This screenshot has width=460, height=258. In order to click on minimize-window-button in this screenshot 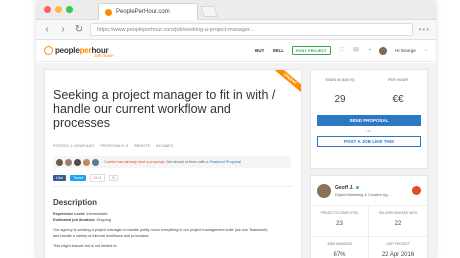, I will do `click(58, 9)`.